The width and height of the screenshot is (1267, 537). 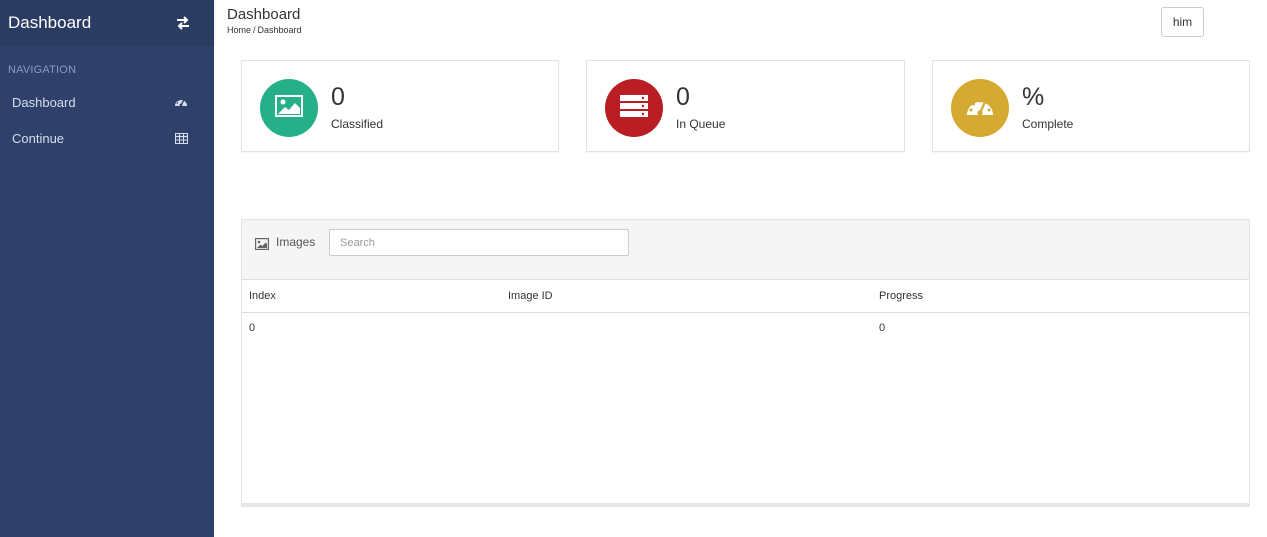 What do you see at coordinates (479, 242) in the screenshot?
I see `search-input` at bounding box center [479, 242].